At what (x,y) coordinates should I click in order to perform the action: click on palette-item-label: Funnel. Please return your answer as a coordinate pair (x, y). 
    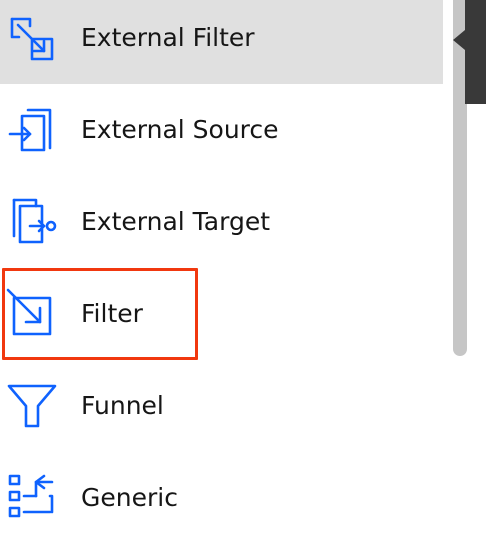
    Looking at the image, I should click on (122, 405).